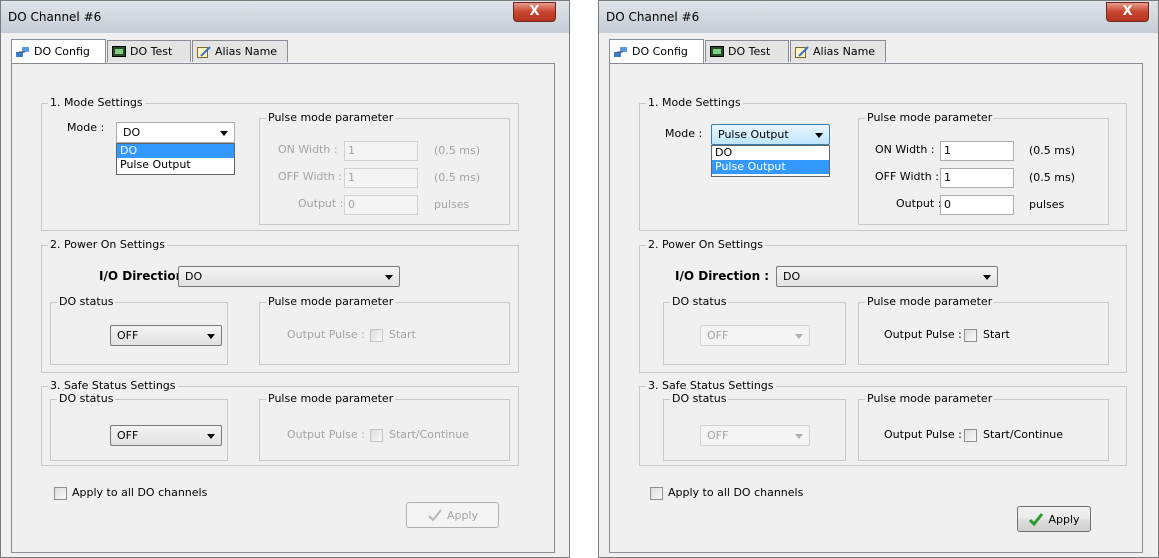 Image resolution: width=1159 pixels, height=558 pixels. What do you see at coordinates (919, 203) in the screenshot?
I see `output-label: Output :` at bounding box center [919, 203].